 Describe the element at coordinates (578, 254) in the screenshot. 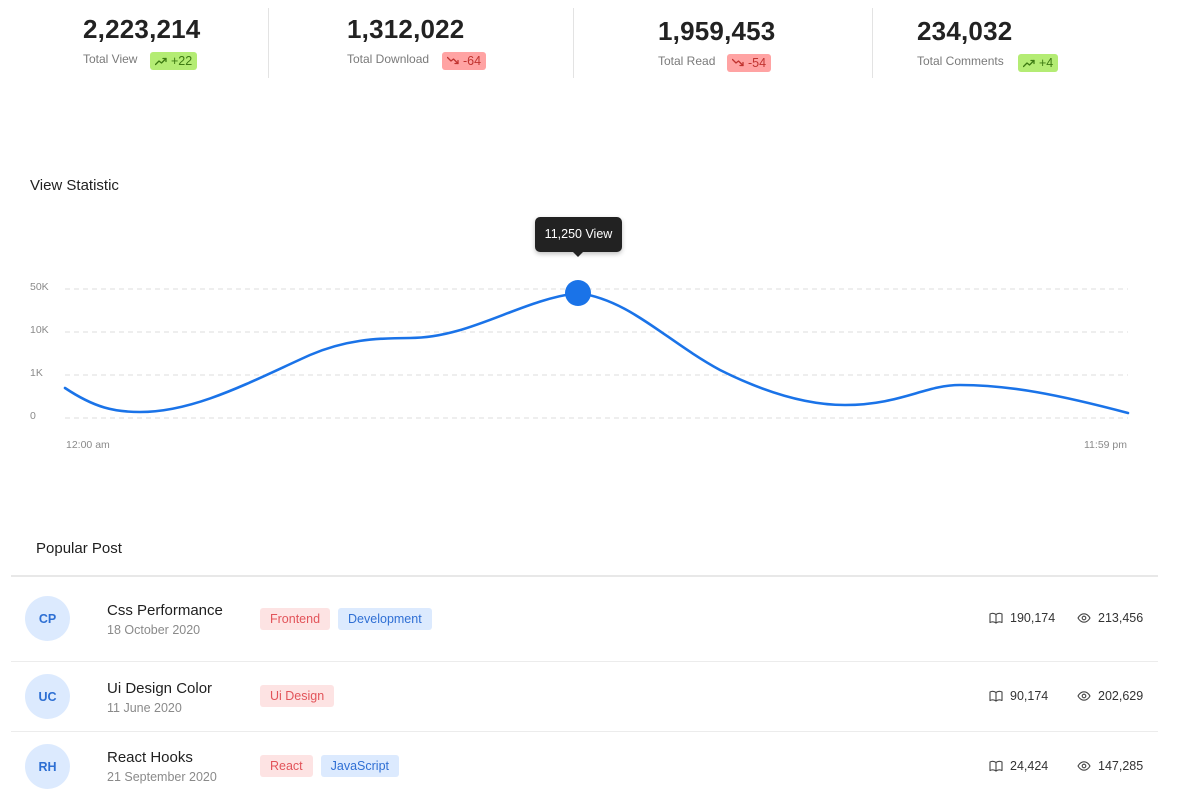

I see `tooltip-arrow` at that location.